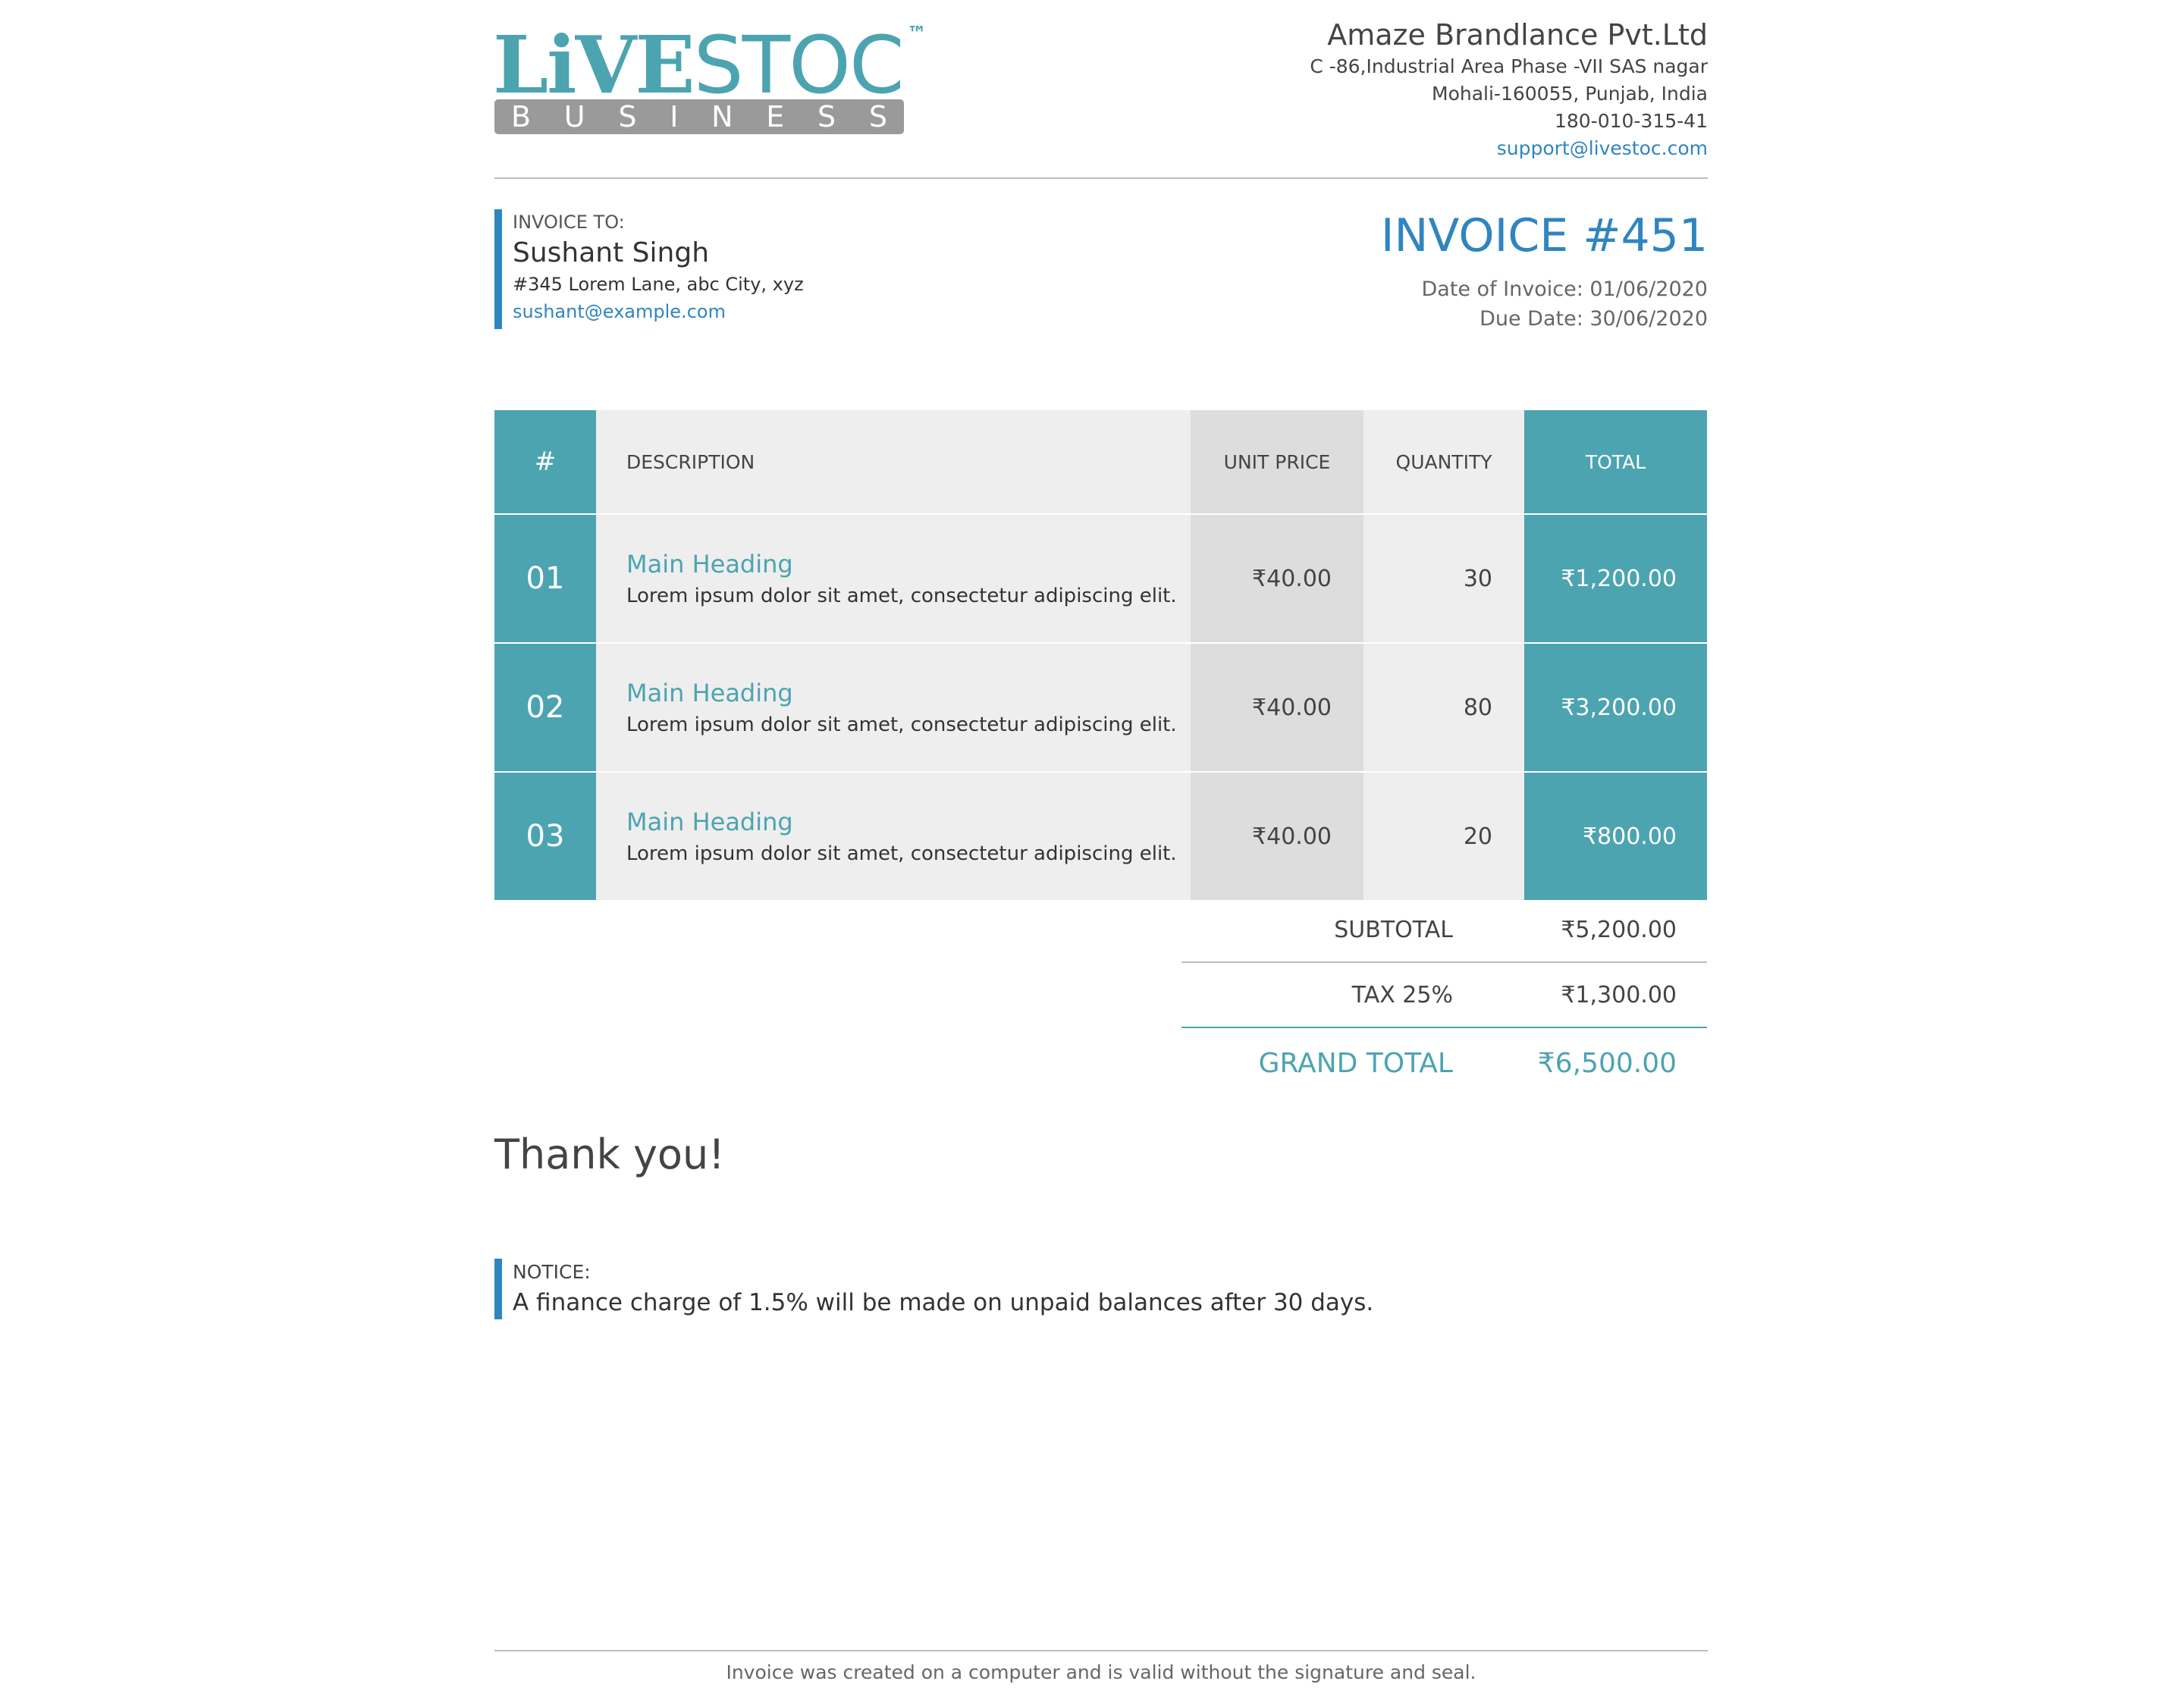  Describe the element at coordinates (1393, 929) in the screenshot. I see `subtotal-label: SUBTOTAL` at that location.